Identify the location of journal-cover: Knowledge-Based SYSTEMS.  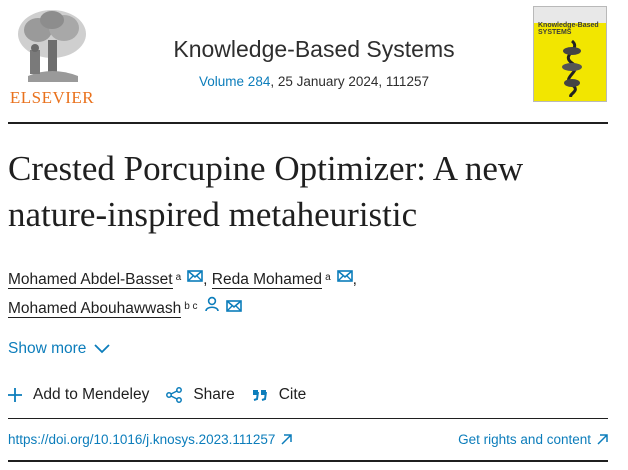
(570, 54).